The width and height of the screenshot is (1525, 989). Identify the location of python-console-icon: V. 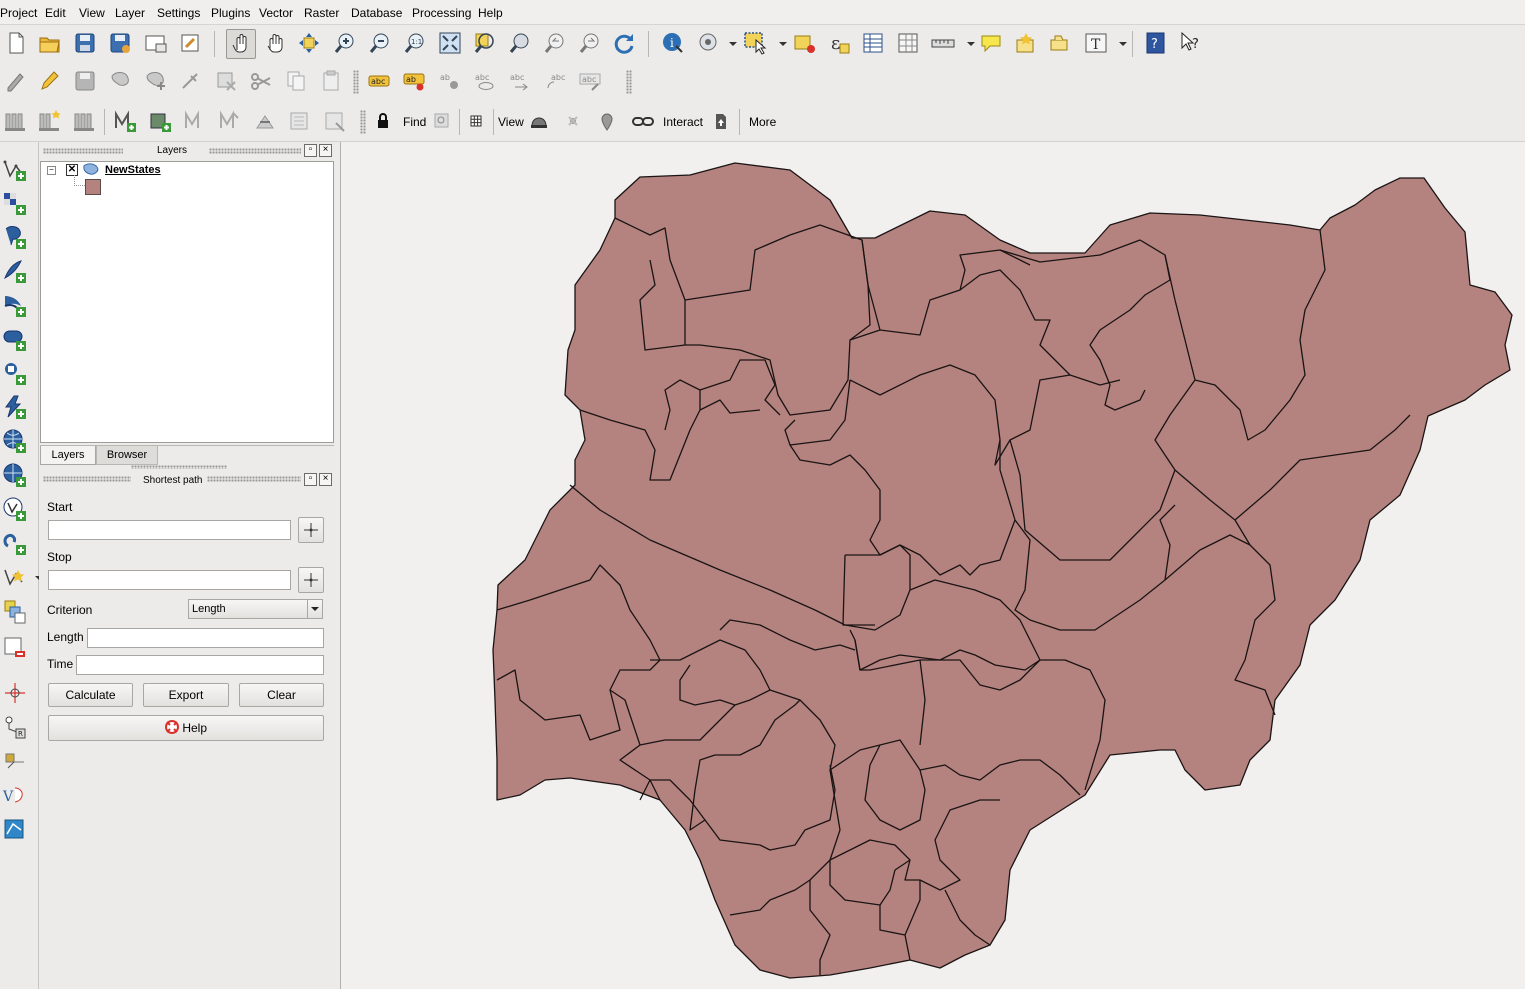
(15, 795).